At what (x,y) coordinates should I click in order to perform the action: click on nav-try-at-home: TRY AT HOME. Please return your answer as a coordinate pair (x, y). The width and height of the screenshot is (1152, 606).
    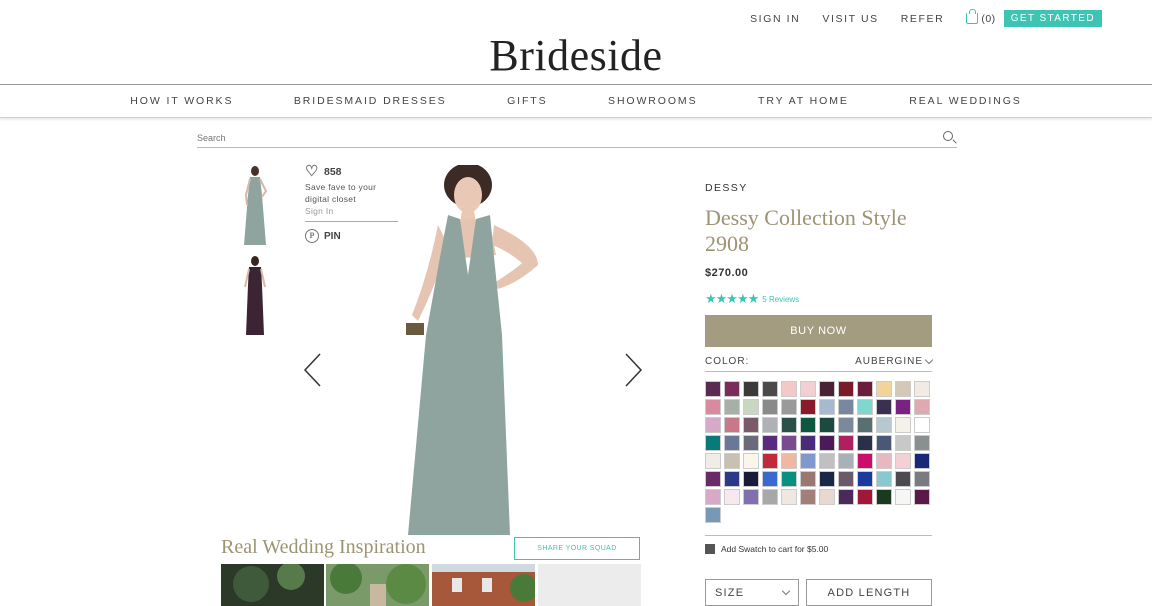
    Looking at the image, I should click on (803, 101).